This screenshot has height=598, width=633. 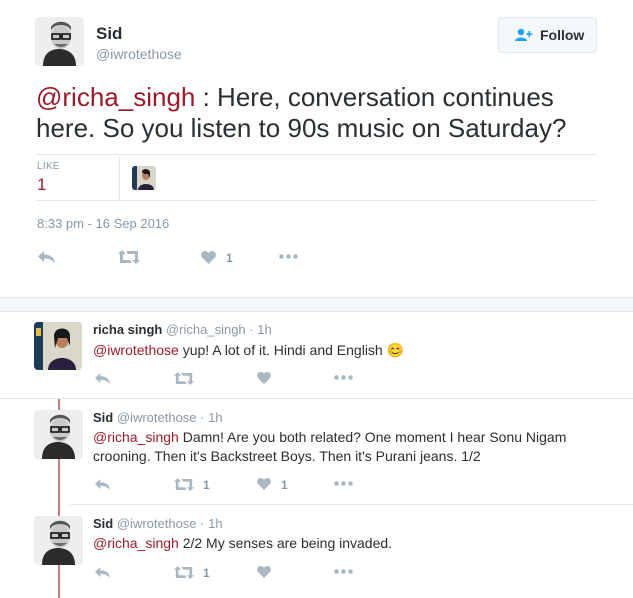 What do you see at coordinates (41, 185) in the screenshot?
I see `likes-count: 1` at bounding box center [41, 185].